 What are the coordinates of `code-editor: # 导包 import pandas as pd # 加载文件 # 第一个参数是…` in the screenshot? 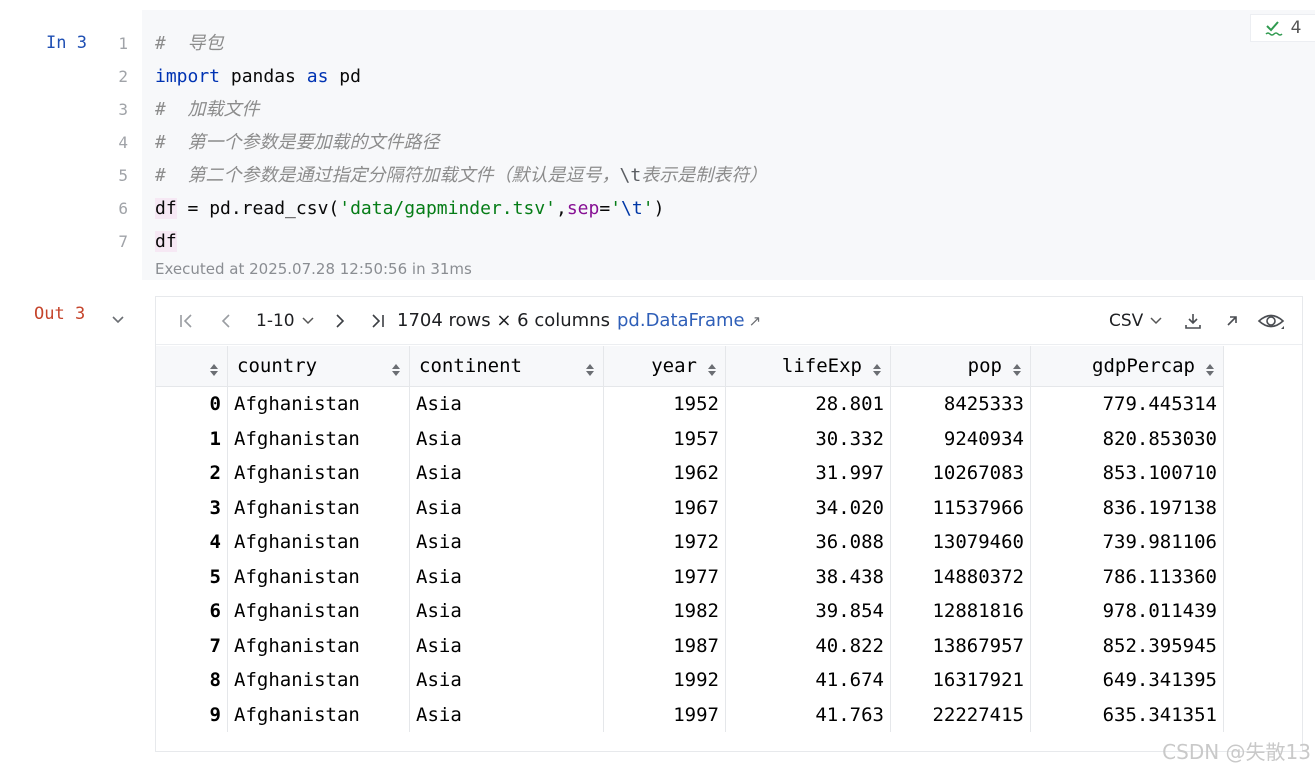 It's located at (461, 148).